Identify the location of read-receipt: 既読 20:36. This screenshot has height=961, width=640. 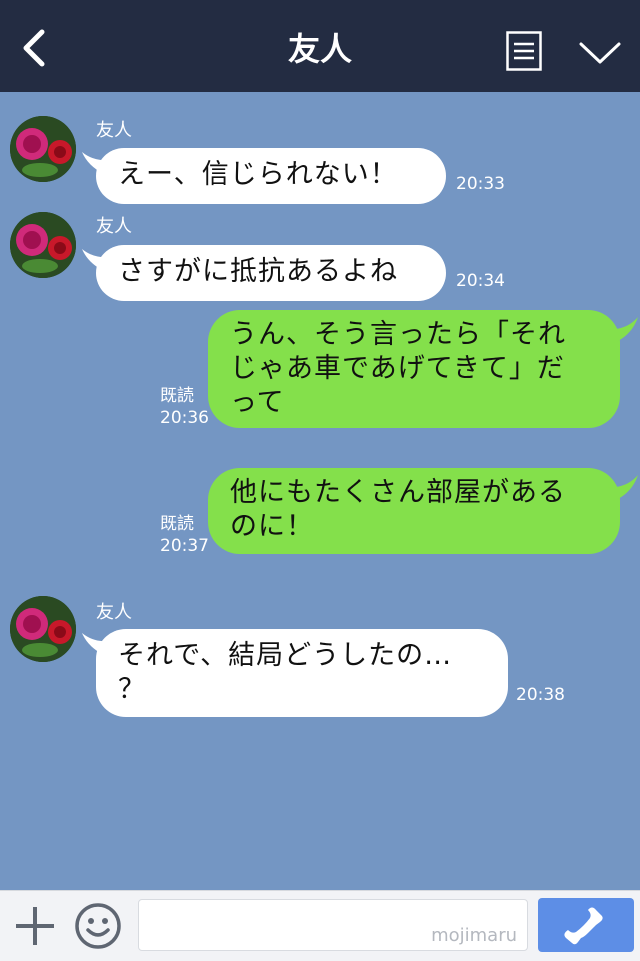
(184, 407).